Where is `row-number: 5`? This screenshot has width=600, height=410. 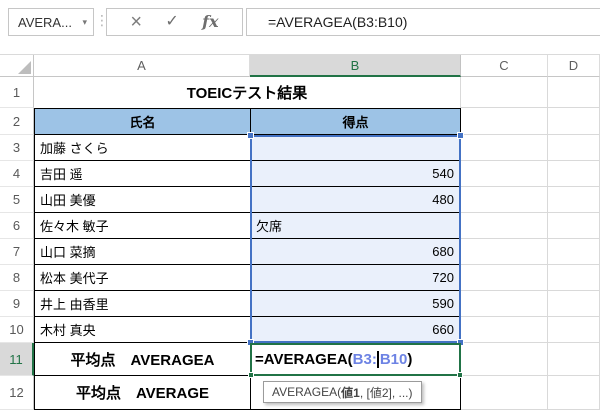 row-number: 5 is located at coordinates (17, 200).